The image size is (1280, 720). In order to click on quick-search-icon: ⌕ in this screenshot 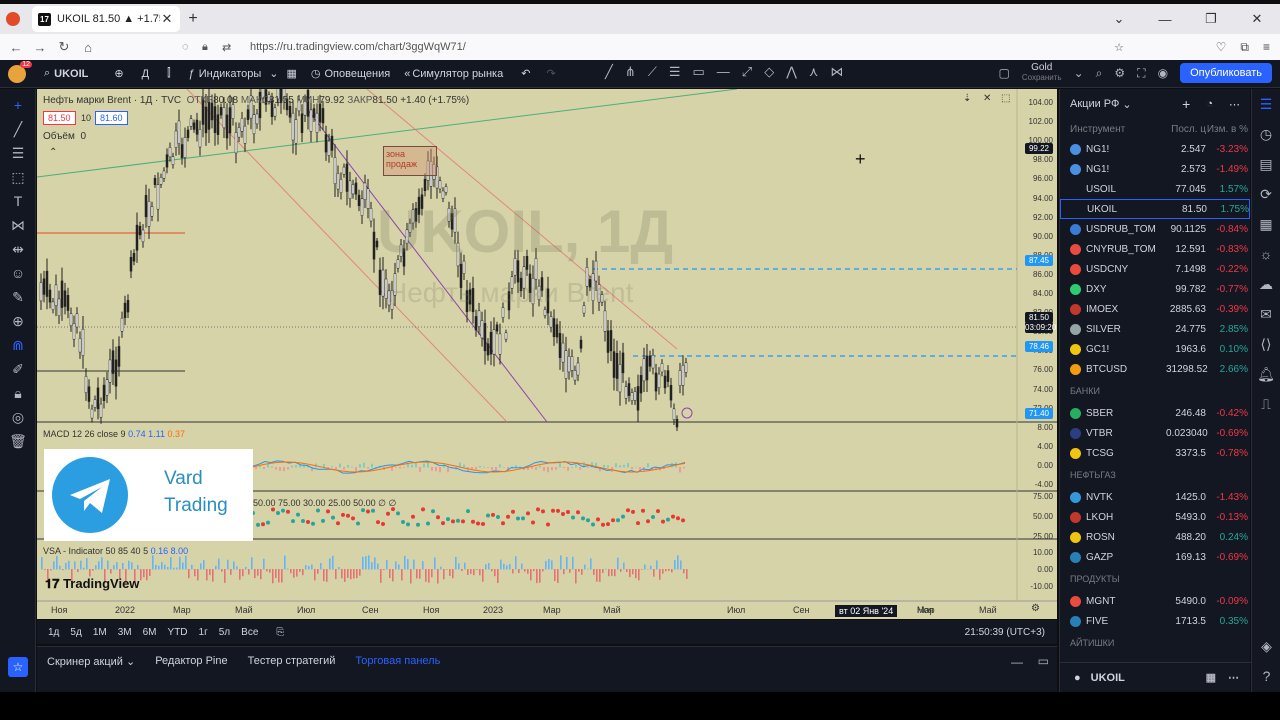, I will do `click(1099, 73)`.